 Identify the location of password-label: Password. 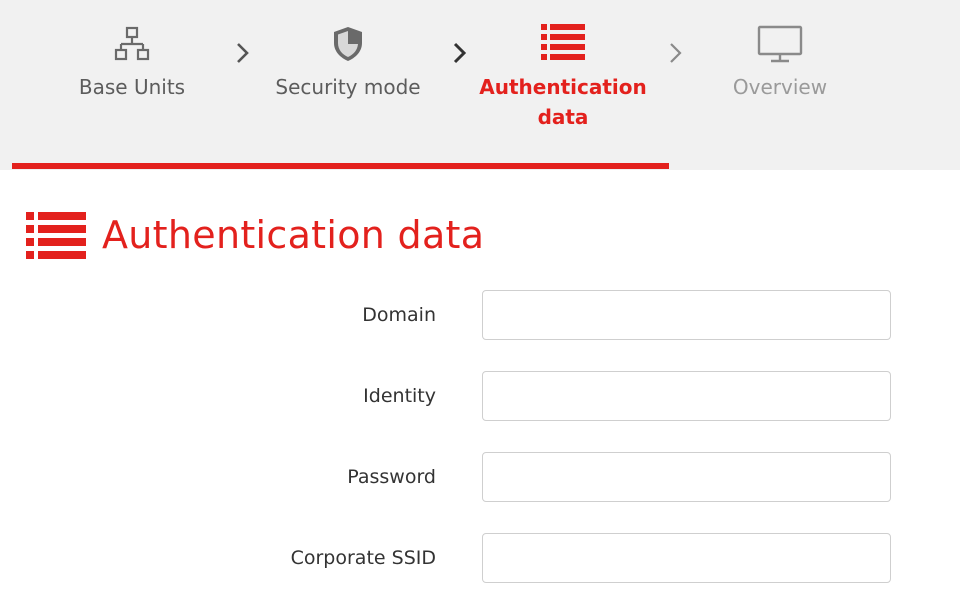
(391, 477).